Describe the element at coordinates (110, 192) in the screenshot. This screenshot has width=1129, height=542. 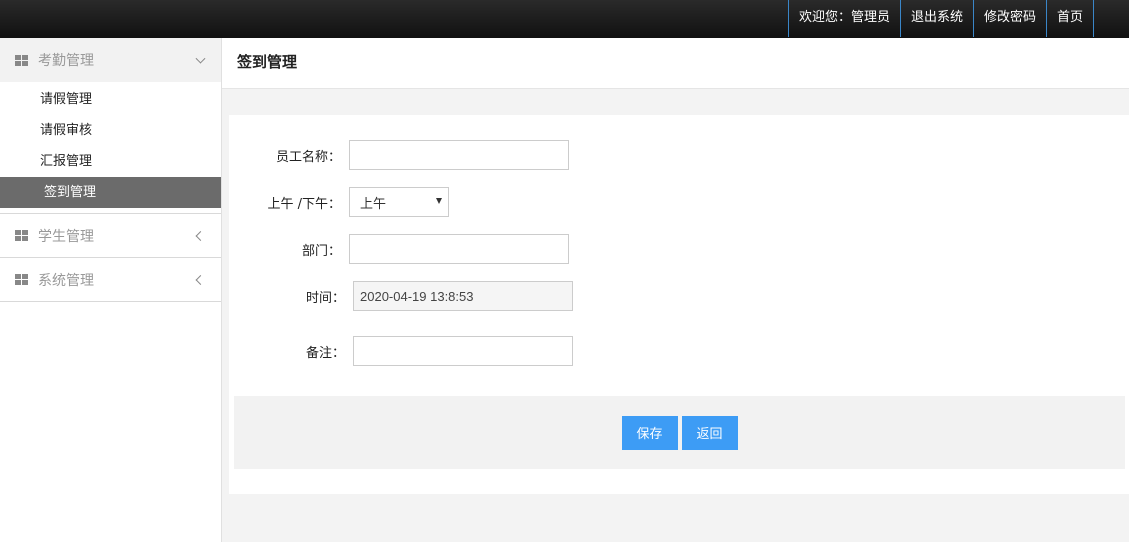
I see `sidebar-item-checkin-management: 签到管理` at that location.